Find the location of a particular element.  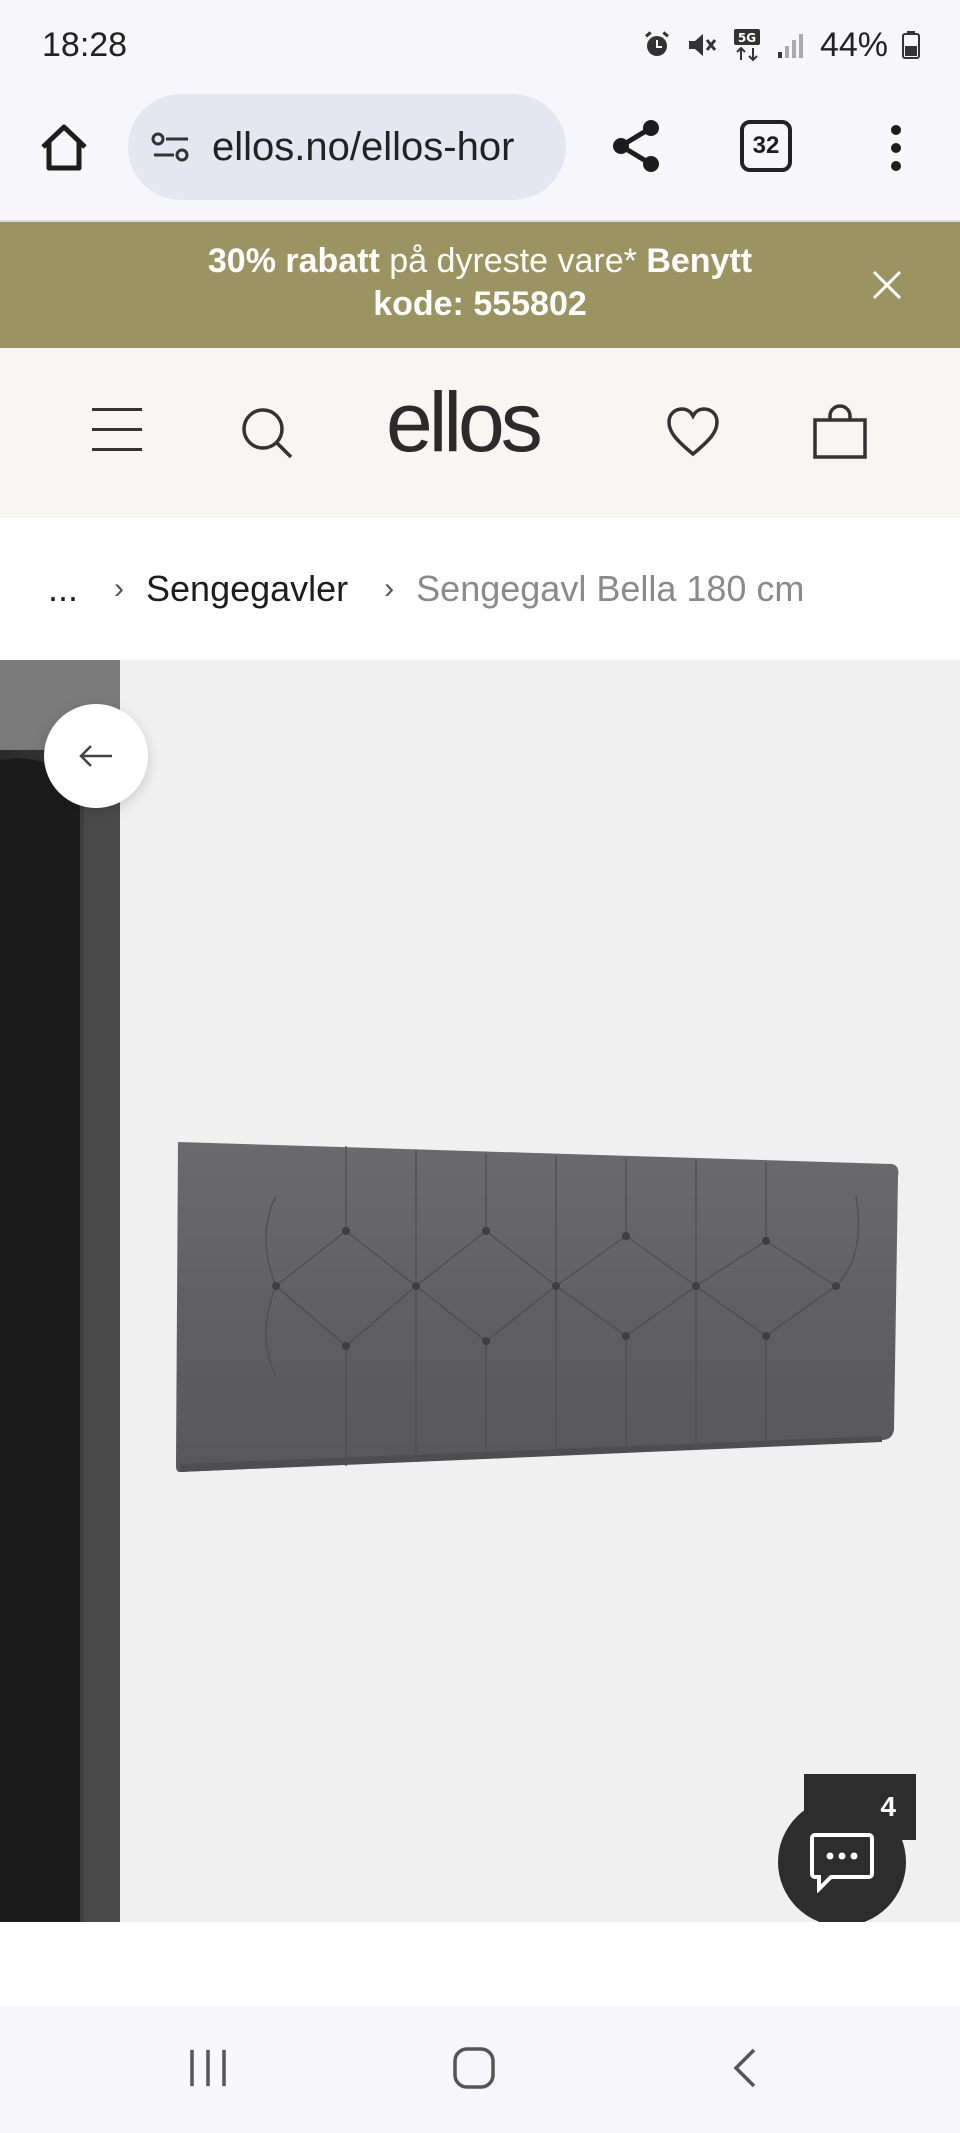

5g-icon: 5G is located at coordinates (746, 45).